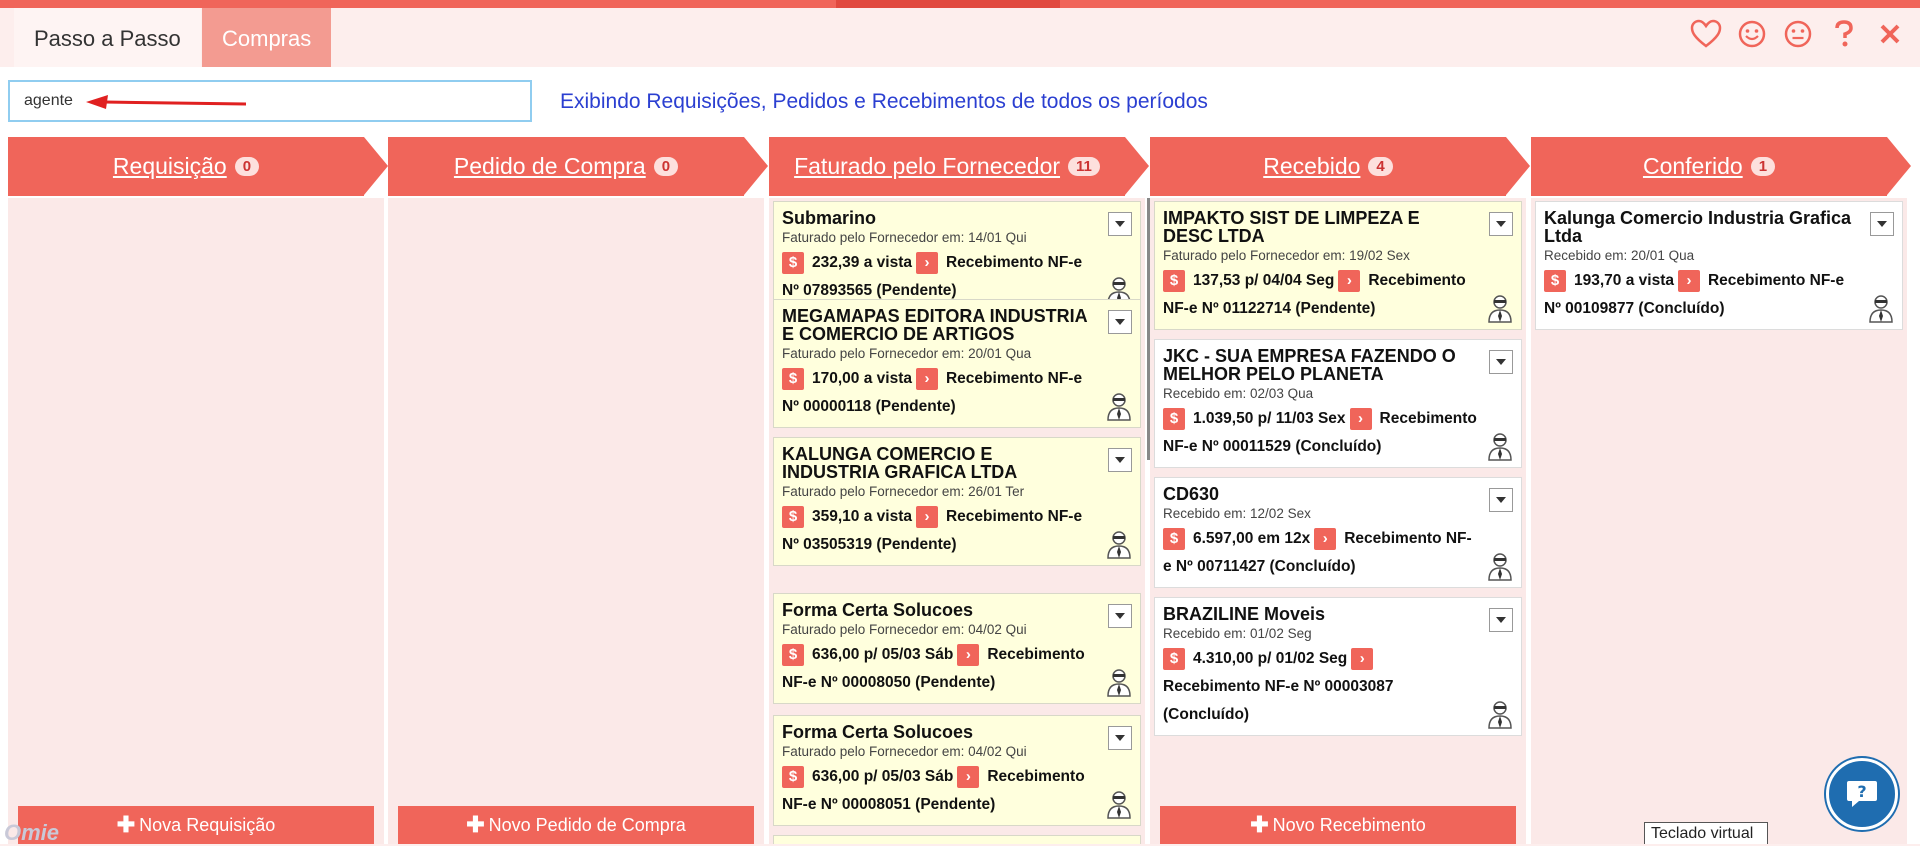 The image size is (1920, 846). Describe the element at coordinates (1752, 34) in the screenshot. I see `smile-icon` at that location.